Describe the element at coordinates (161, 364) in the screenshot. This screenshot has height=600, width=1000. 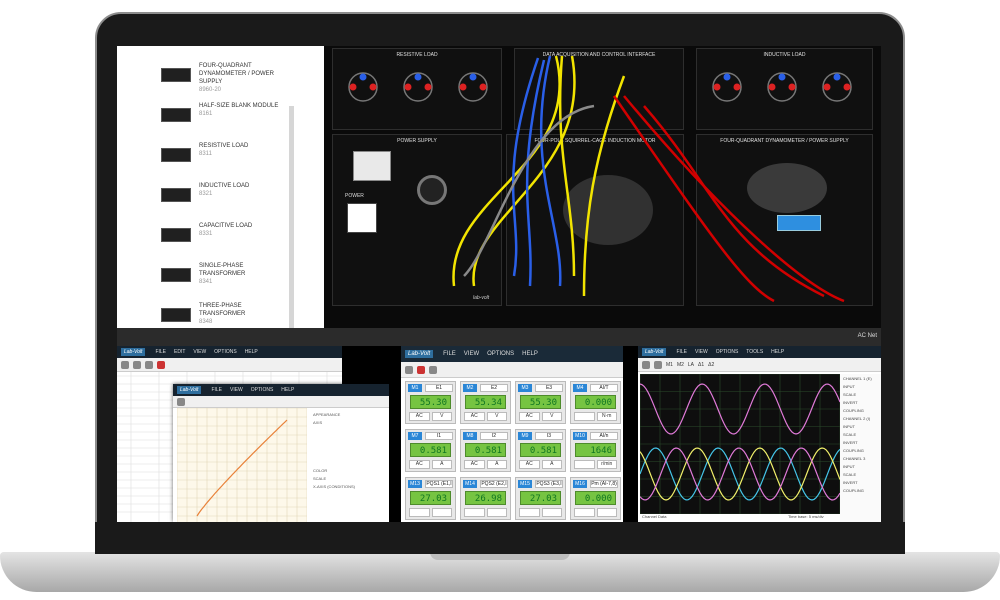
I see `stop-icon` at that location.